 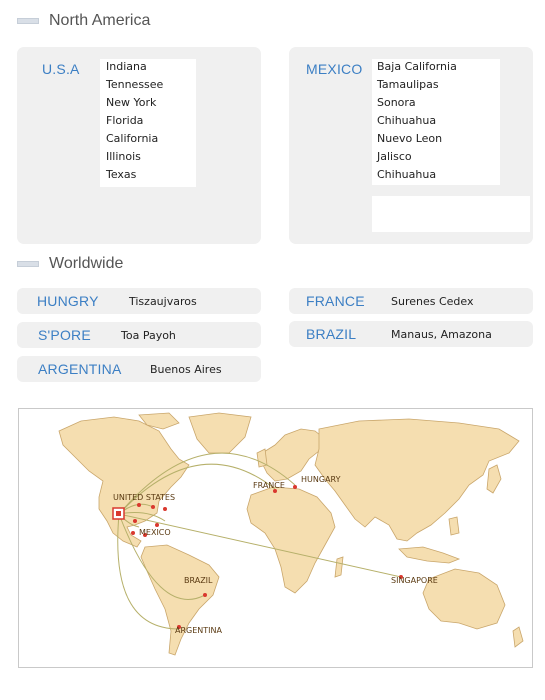 I want to click on worldwide-entry-spore: S'PORE Toa Payoh, so click(x=139, y=335).